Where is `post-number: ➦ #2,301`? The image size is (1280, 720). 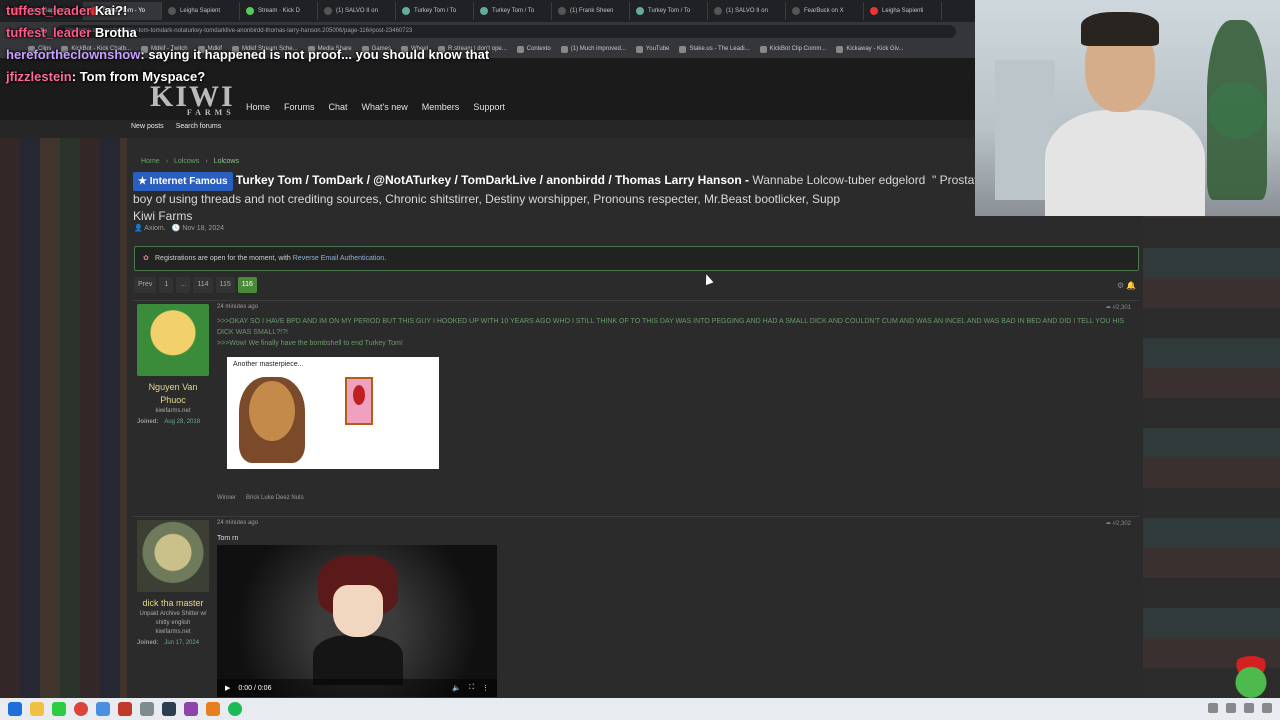 post-number: ➦ #2,301 is located at coordinates (1118, 307).